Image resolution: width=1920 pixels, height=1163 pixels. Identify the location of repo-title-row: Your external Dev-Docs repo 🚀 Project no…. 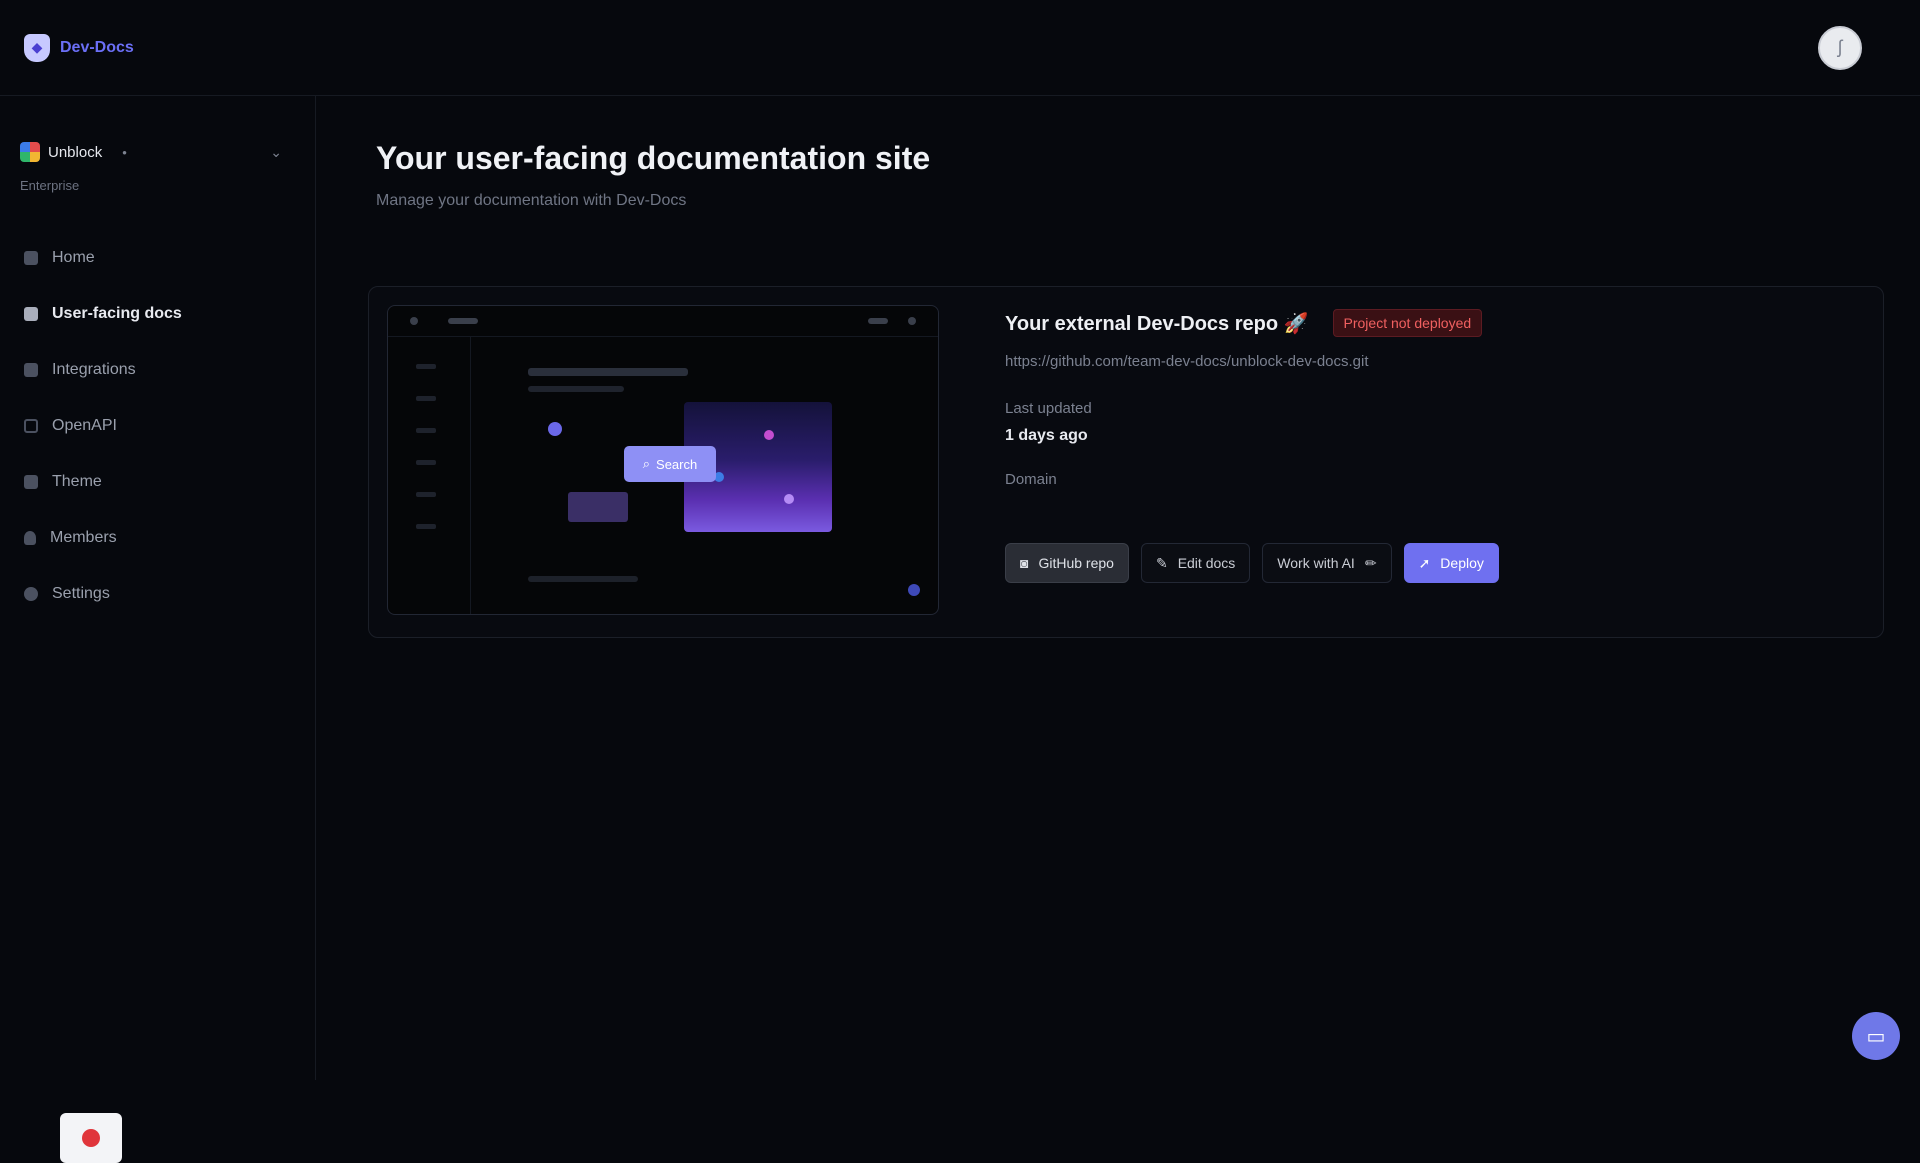
(1244, 323).